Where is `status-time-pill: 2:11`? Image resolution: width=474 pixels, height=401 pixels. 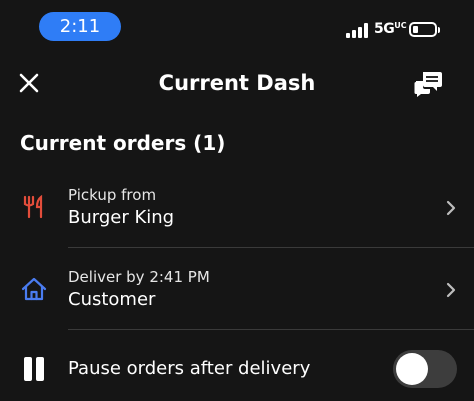
status-time-pill: 2:11 is located at coordinates (80, 26).